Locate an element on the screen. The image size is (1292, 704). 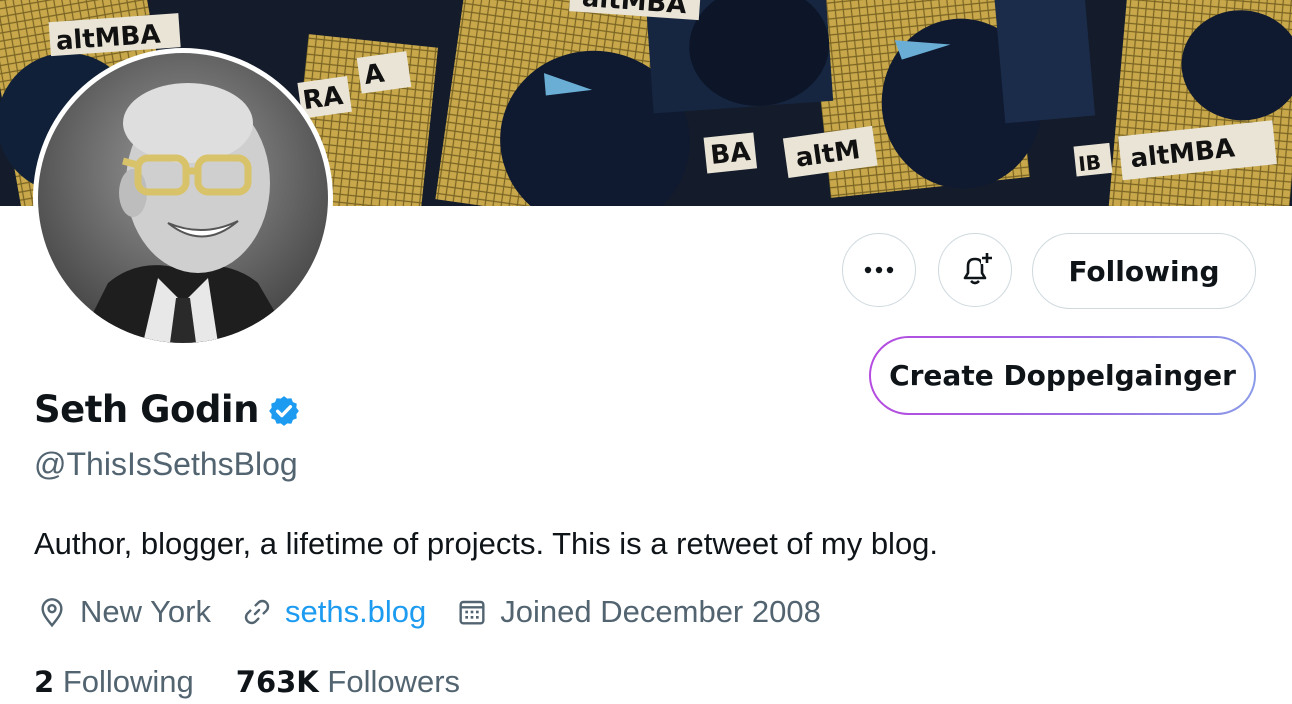
joined-item: Joined December 2008 is located at coordinates (638, 612).